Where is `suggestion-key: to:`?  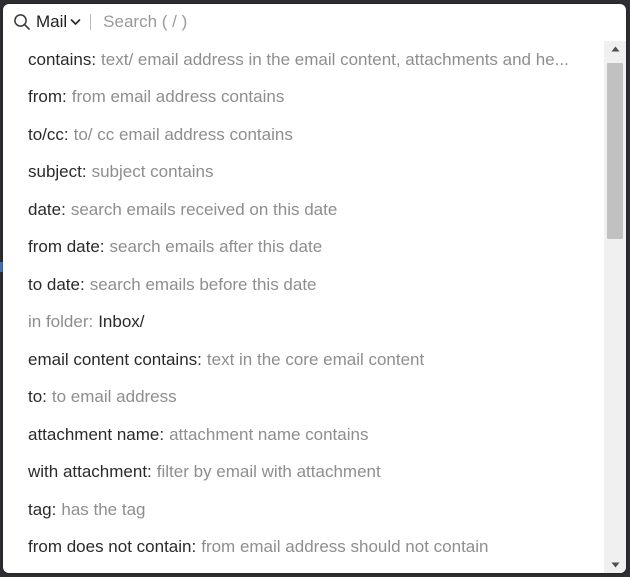
suggestion-key: to: is located at coordinates (37, 397).